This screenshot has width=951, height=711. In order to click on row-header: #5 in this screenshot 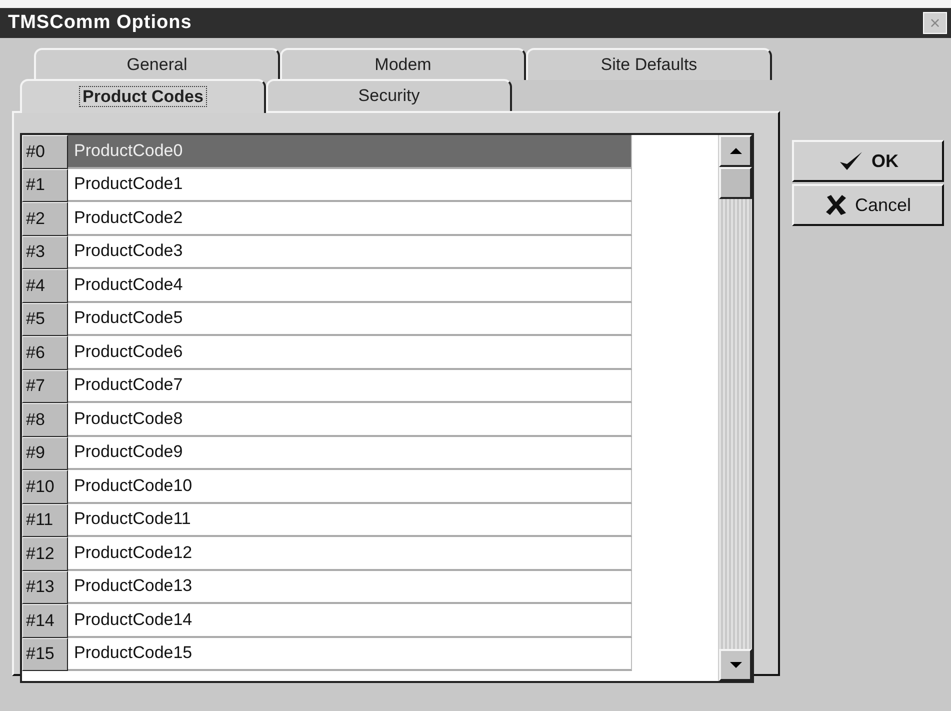, I will do `click(45, 319)`.